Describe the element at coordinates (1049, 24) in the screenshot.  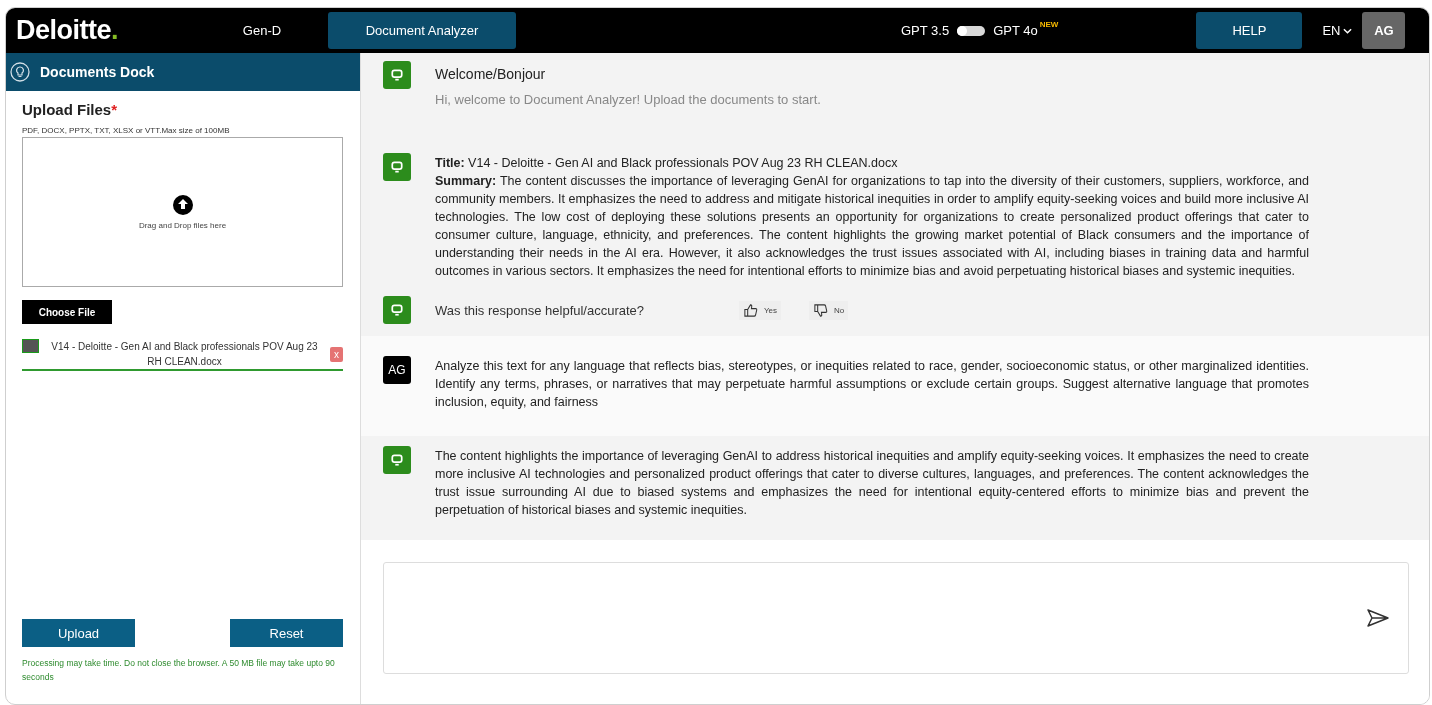
I see `new-label: NEW` at that location.